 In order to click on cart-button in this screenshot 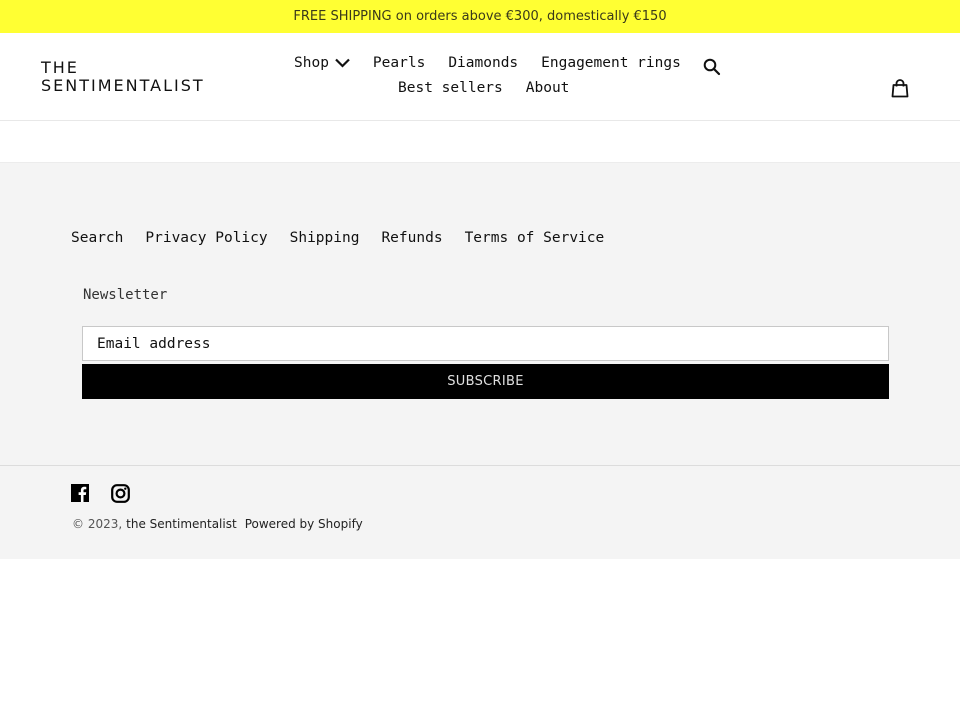, I will do `click(900, 88)`.